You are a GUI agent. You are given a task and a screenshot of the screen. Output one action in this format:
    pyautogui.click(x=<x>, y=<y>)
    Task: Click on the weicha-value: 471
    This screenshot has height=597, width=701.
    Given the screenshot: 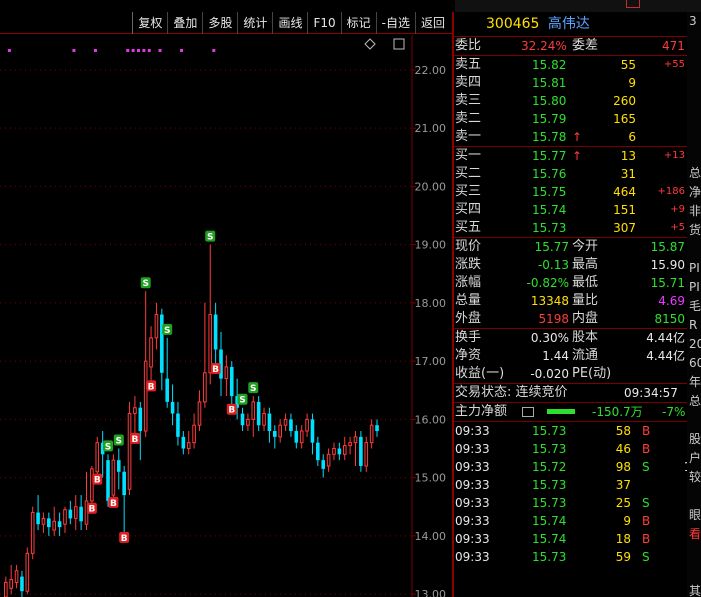 What is the action you would take?
    pyautogui.click(x=673, y=46)
    